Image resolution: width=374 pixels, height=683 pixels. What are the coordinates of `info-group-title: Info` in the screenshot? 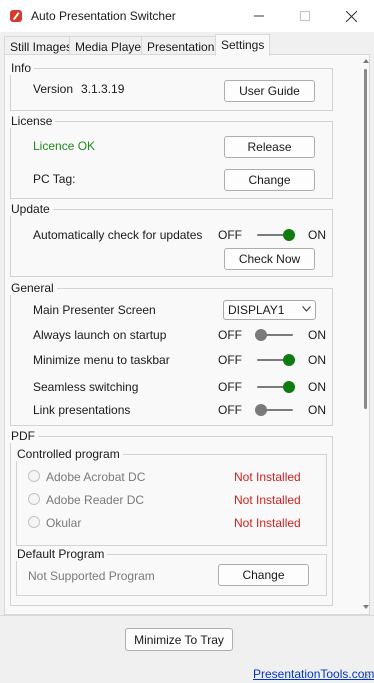 It's located at (22, 68).